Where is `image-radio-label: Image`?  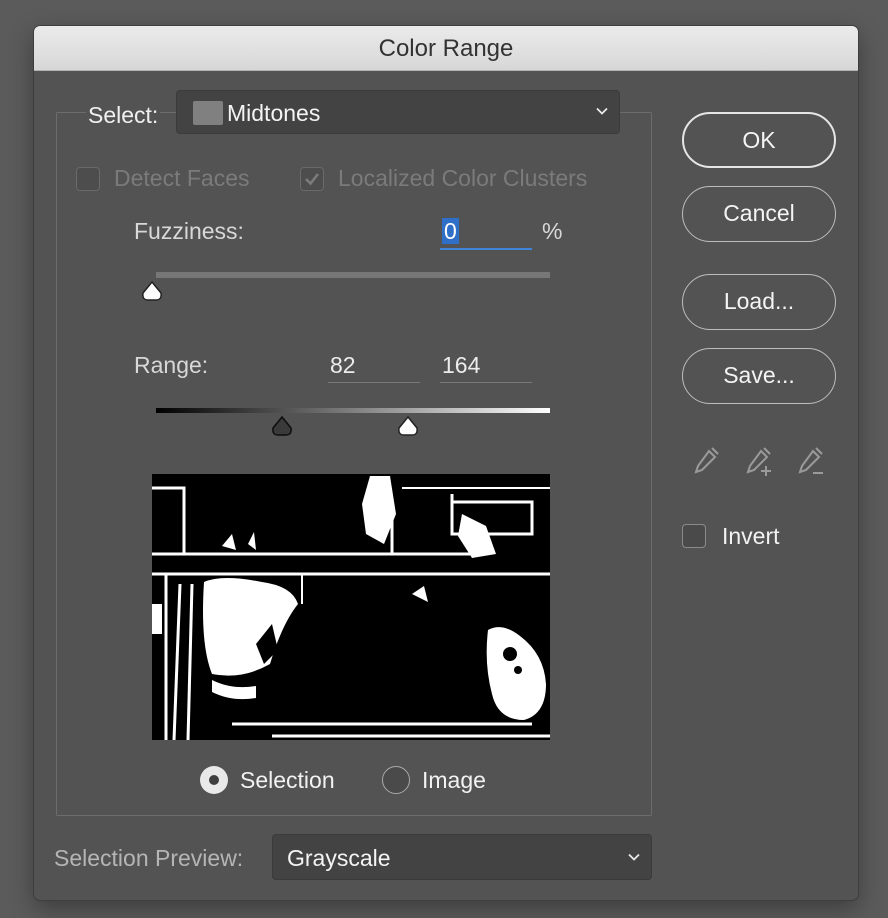 image-radio-label: Image is located at coordinates (454, 780).